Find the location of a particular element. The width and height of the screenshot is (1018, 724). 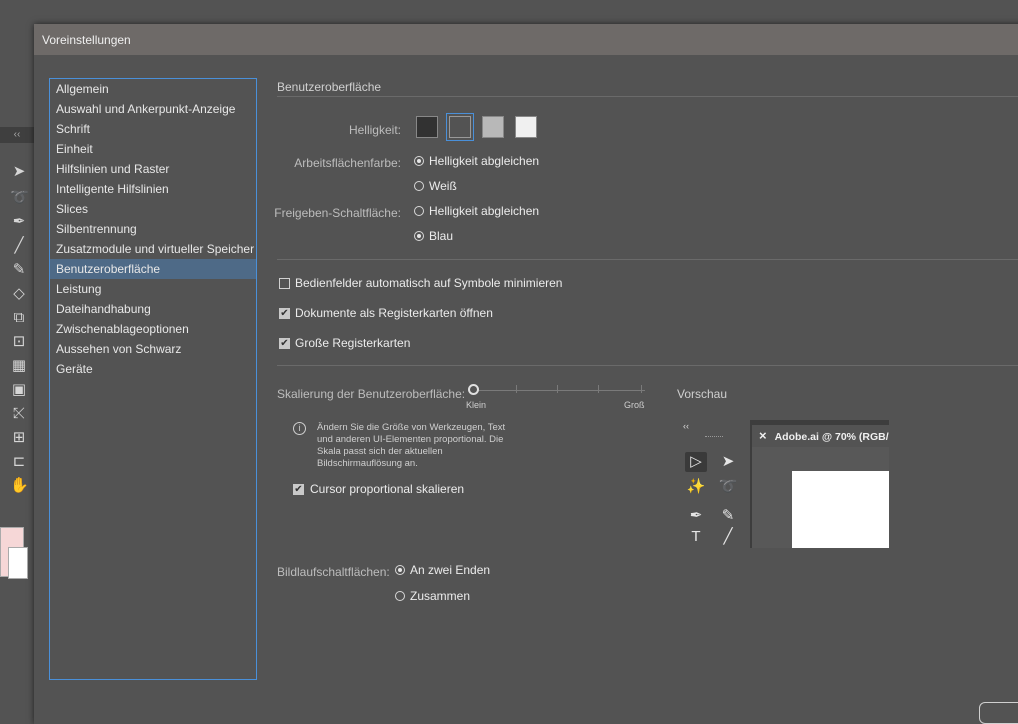

scroll-buttons-together-label: Zusammen is located at coordinates (440, 596).